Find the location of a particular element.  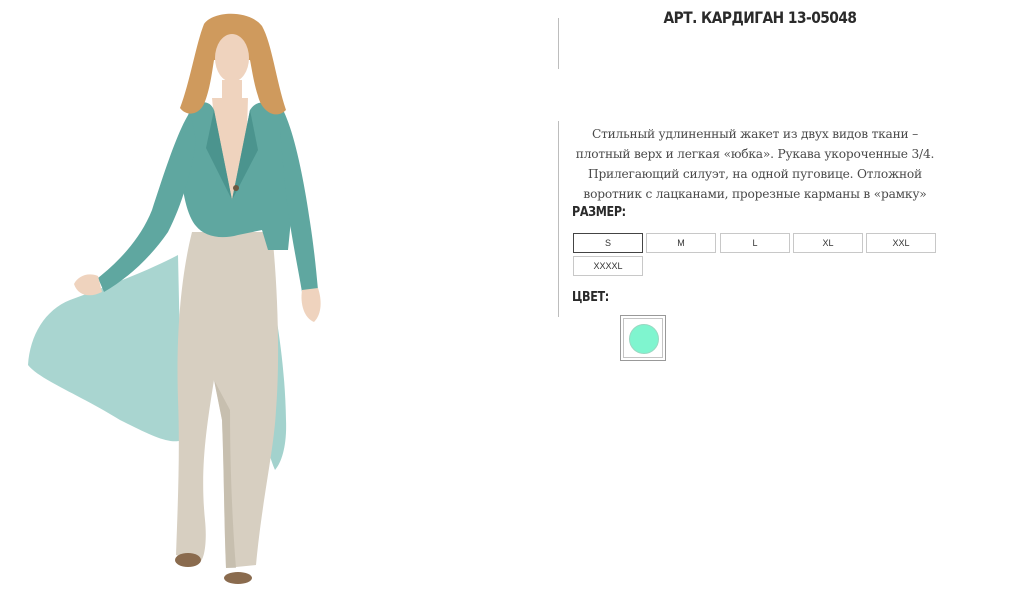

size-option-xl: XL is located at coordinates (828, 243).